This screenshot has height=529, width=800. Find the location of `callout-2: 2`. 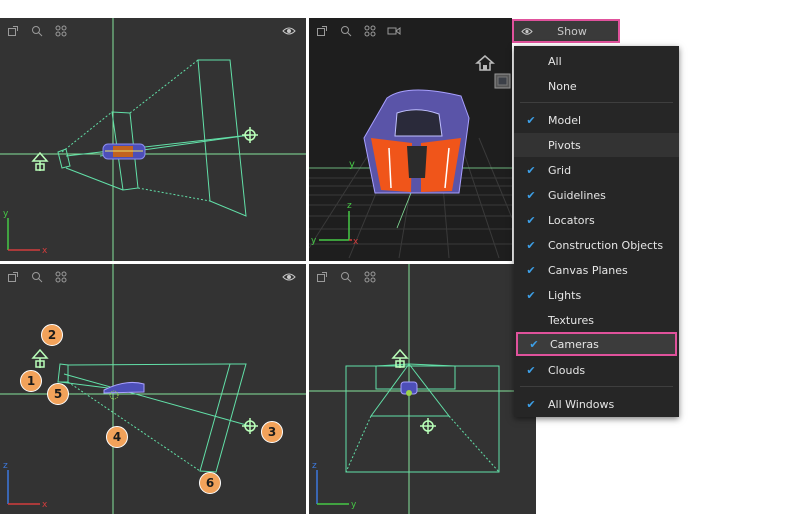

callout-2: 2 is located at coordinates (52, 335).